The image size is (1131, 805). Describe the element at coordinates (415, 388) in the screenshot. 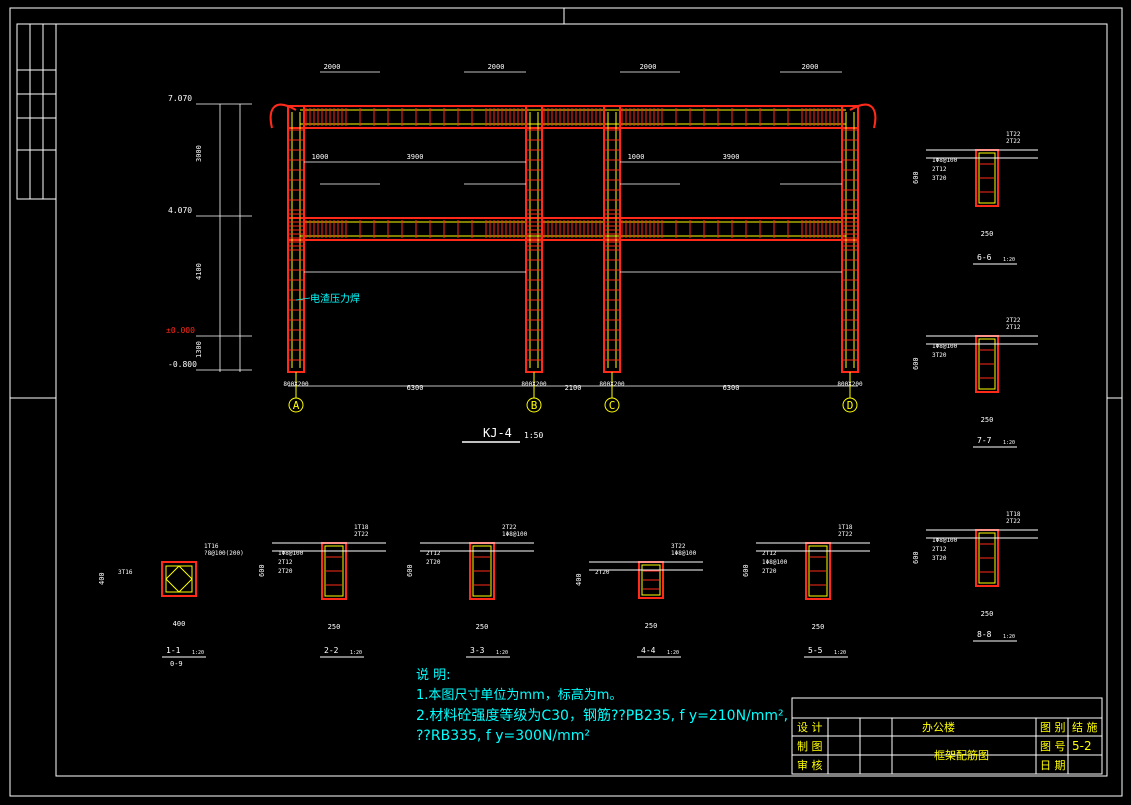

I see `span-dim-ab: 6300` at that location.